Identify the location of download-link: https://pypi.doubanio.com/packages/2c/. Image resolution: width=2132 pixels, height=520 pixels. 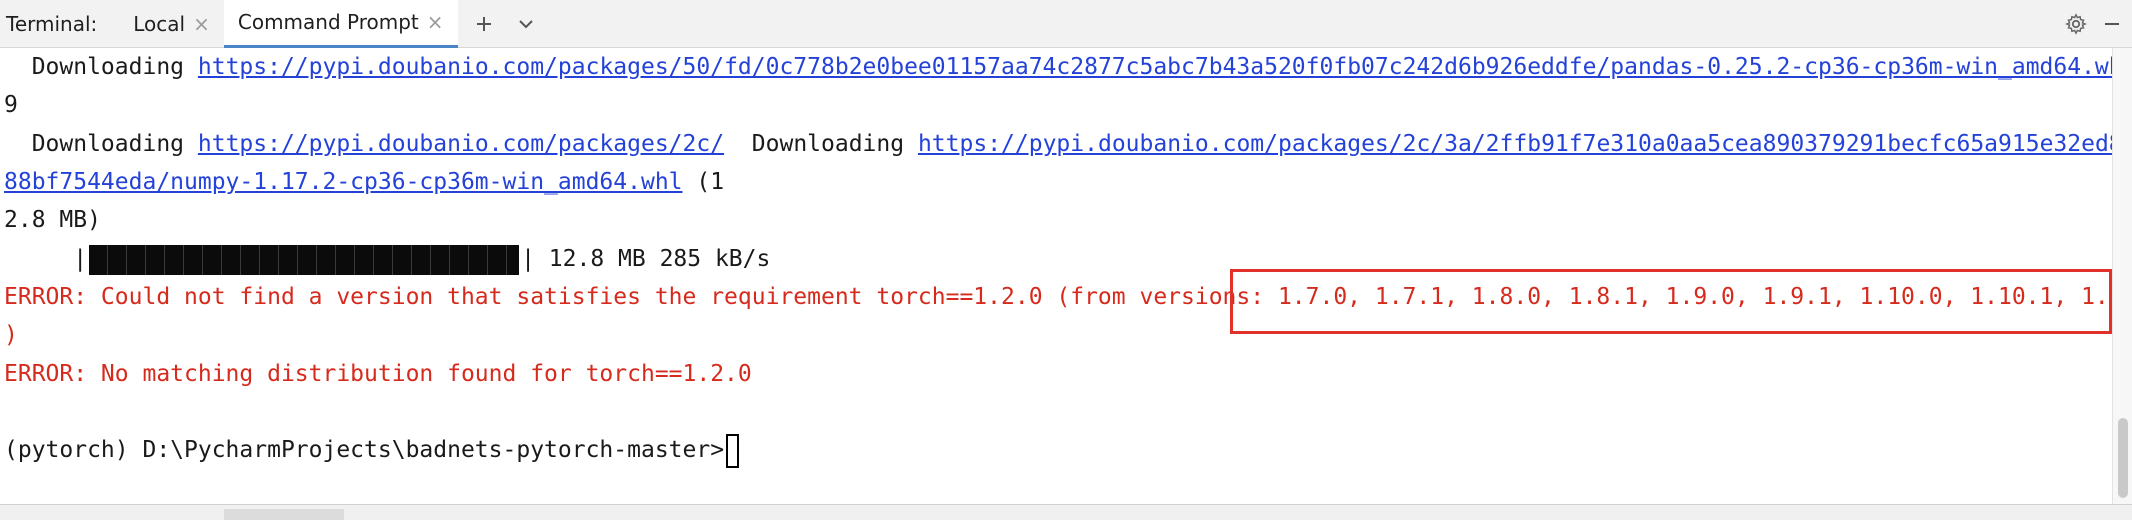
(461, 144).